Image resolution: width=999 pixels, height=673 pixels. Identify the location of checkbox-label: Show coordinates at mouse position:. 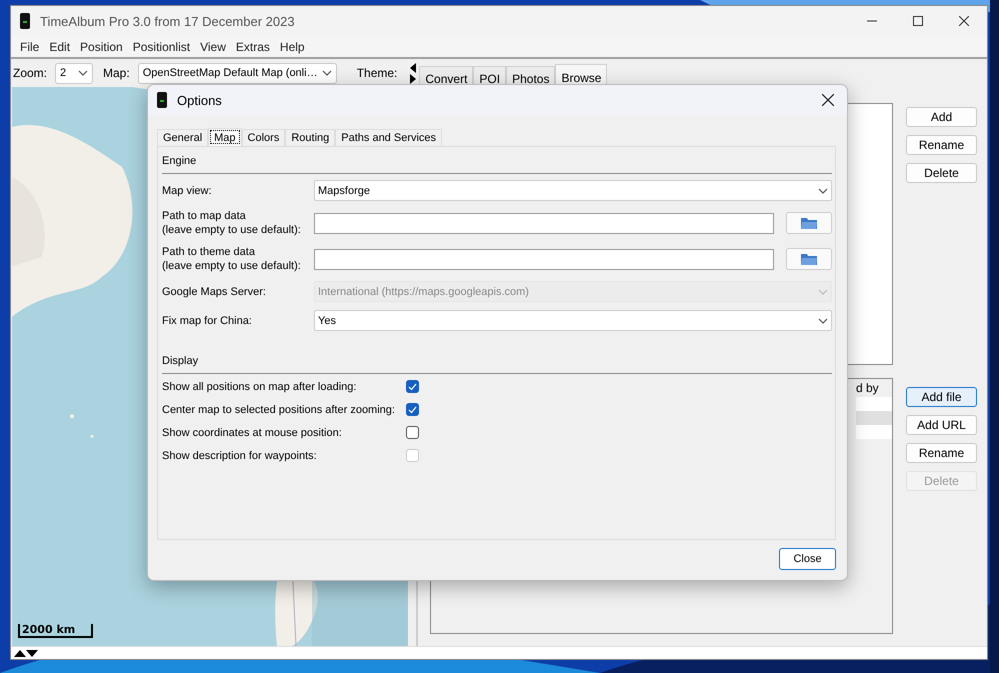
(252, 432).